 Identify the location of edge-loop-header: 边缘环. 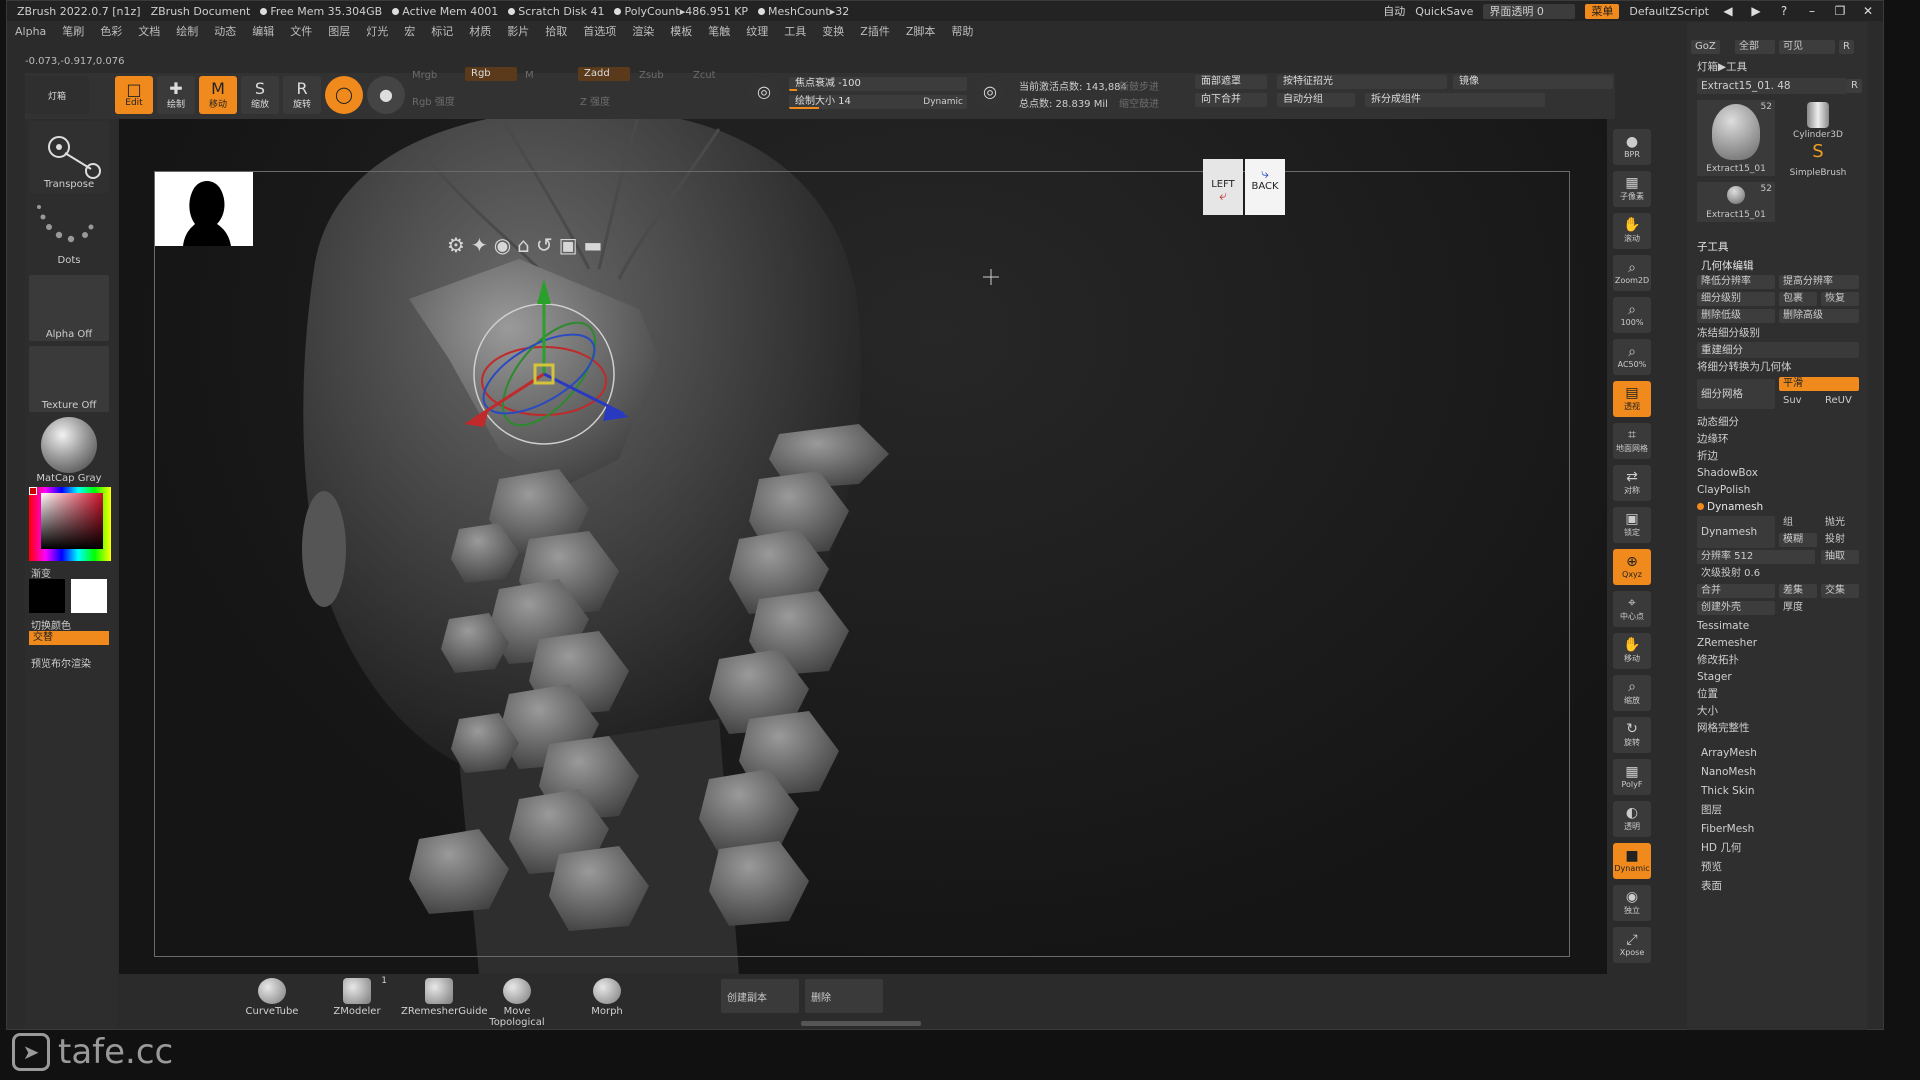
(1778, 439).